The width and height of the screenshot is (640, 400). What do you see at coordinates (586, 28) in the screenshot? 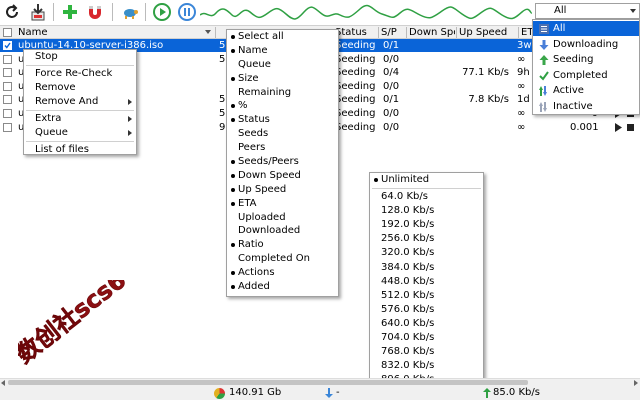
I see `filter-option-all: All` at bounding box center [586, 28].